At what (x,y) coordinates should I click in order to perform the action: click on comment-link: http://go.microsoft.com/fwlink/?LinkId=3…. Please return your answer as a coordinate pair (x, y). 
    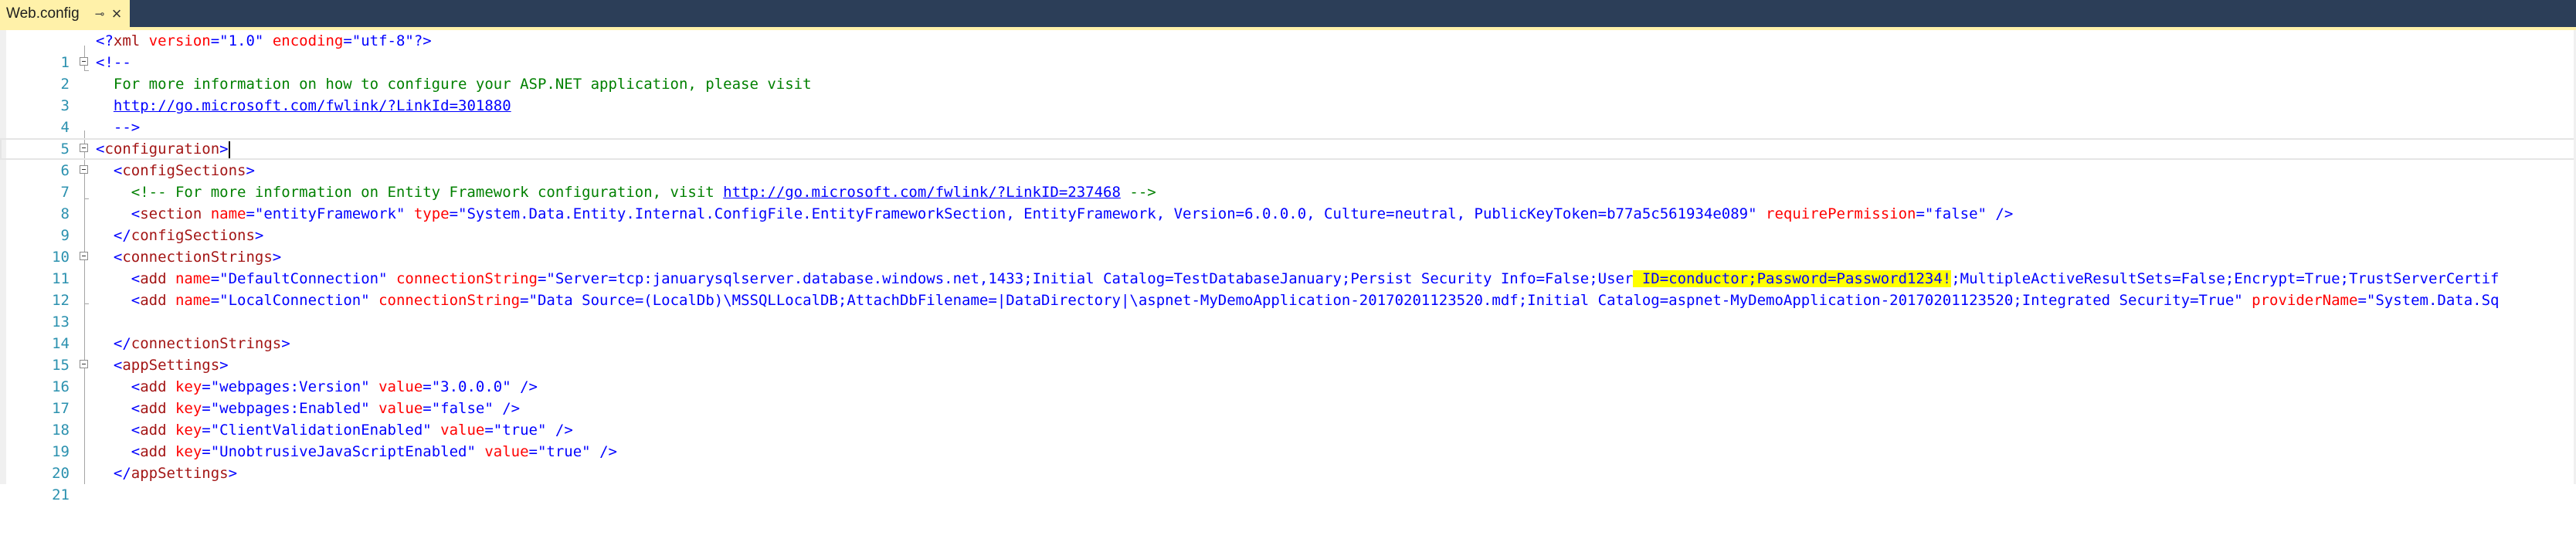
    Looking at the image, I should click on (312, 106).